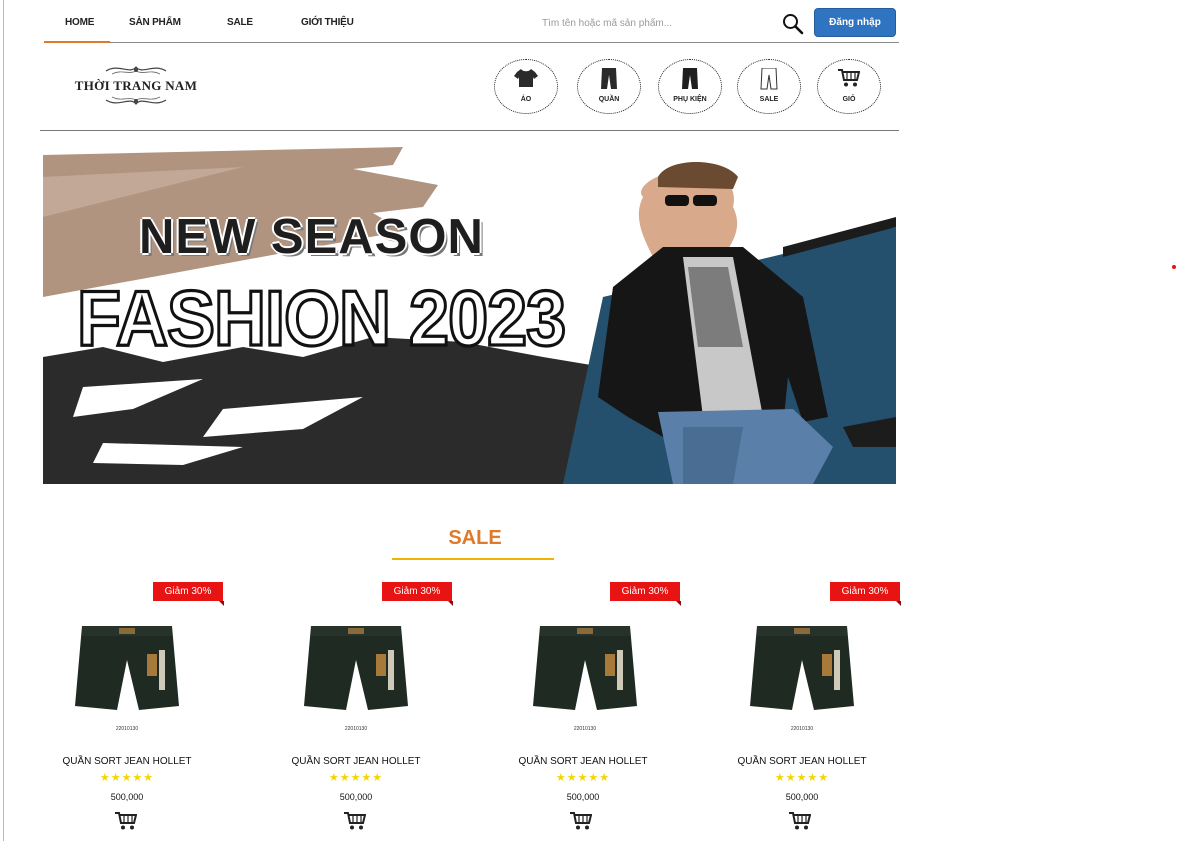 Image resolution: width=1177 pixels, height=841 pixels. What do you see at coordinates (240, 22) in the screenshot?
I see `nav-sale: SALE` at bounding box center [240, 22].